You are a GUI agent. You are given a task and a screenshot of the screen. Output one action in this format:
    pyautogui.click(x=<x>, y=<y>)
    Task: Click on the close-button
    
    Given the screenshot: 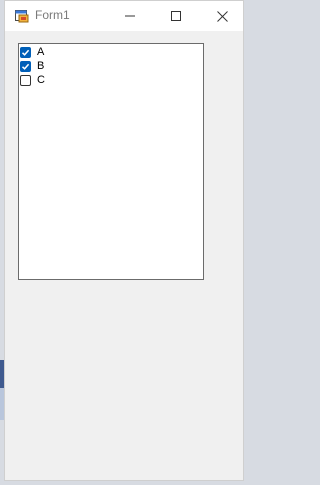 What is the action you would take?
    pyautogui.click(x=222, y=16)
    